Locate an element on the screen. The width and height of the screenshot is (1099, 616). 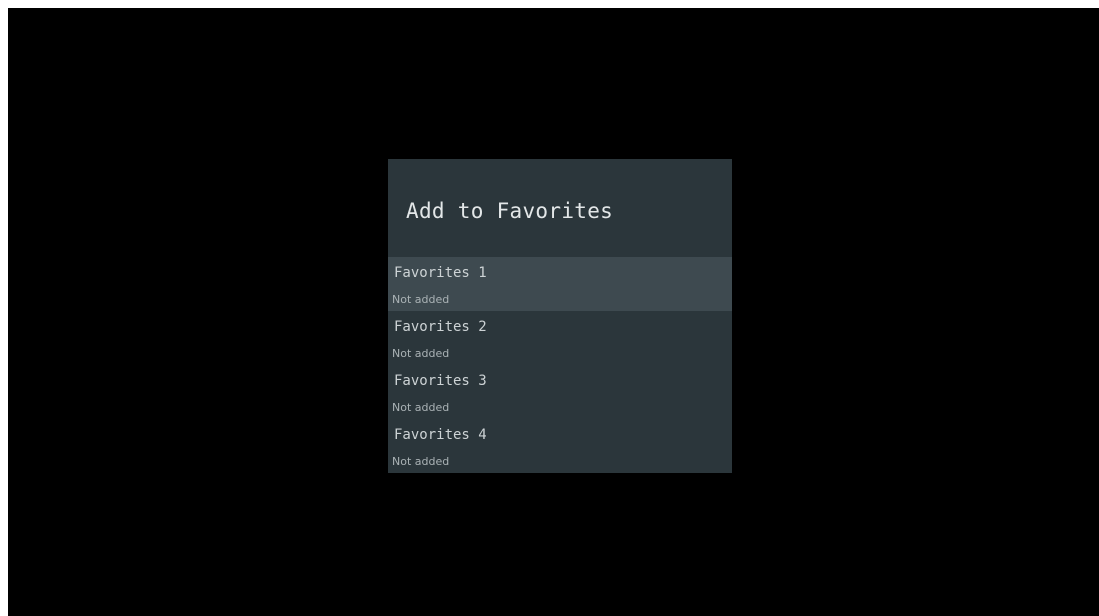
dialog-title: Add to Favorites is located at coordinates (510, 211).